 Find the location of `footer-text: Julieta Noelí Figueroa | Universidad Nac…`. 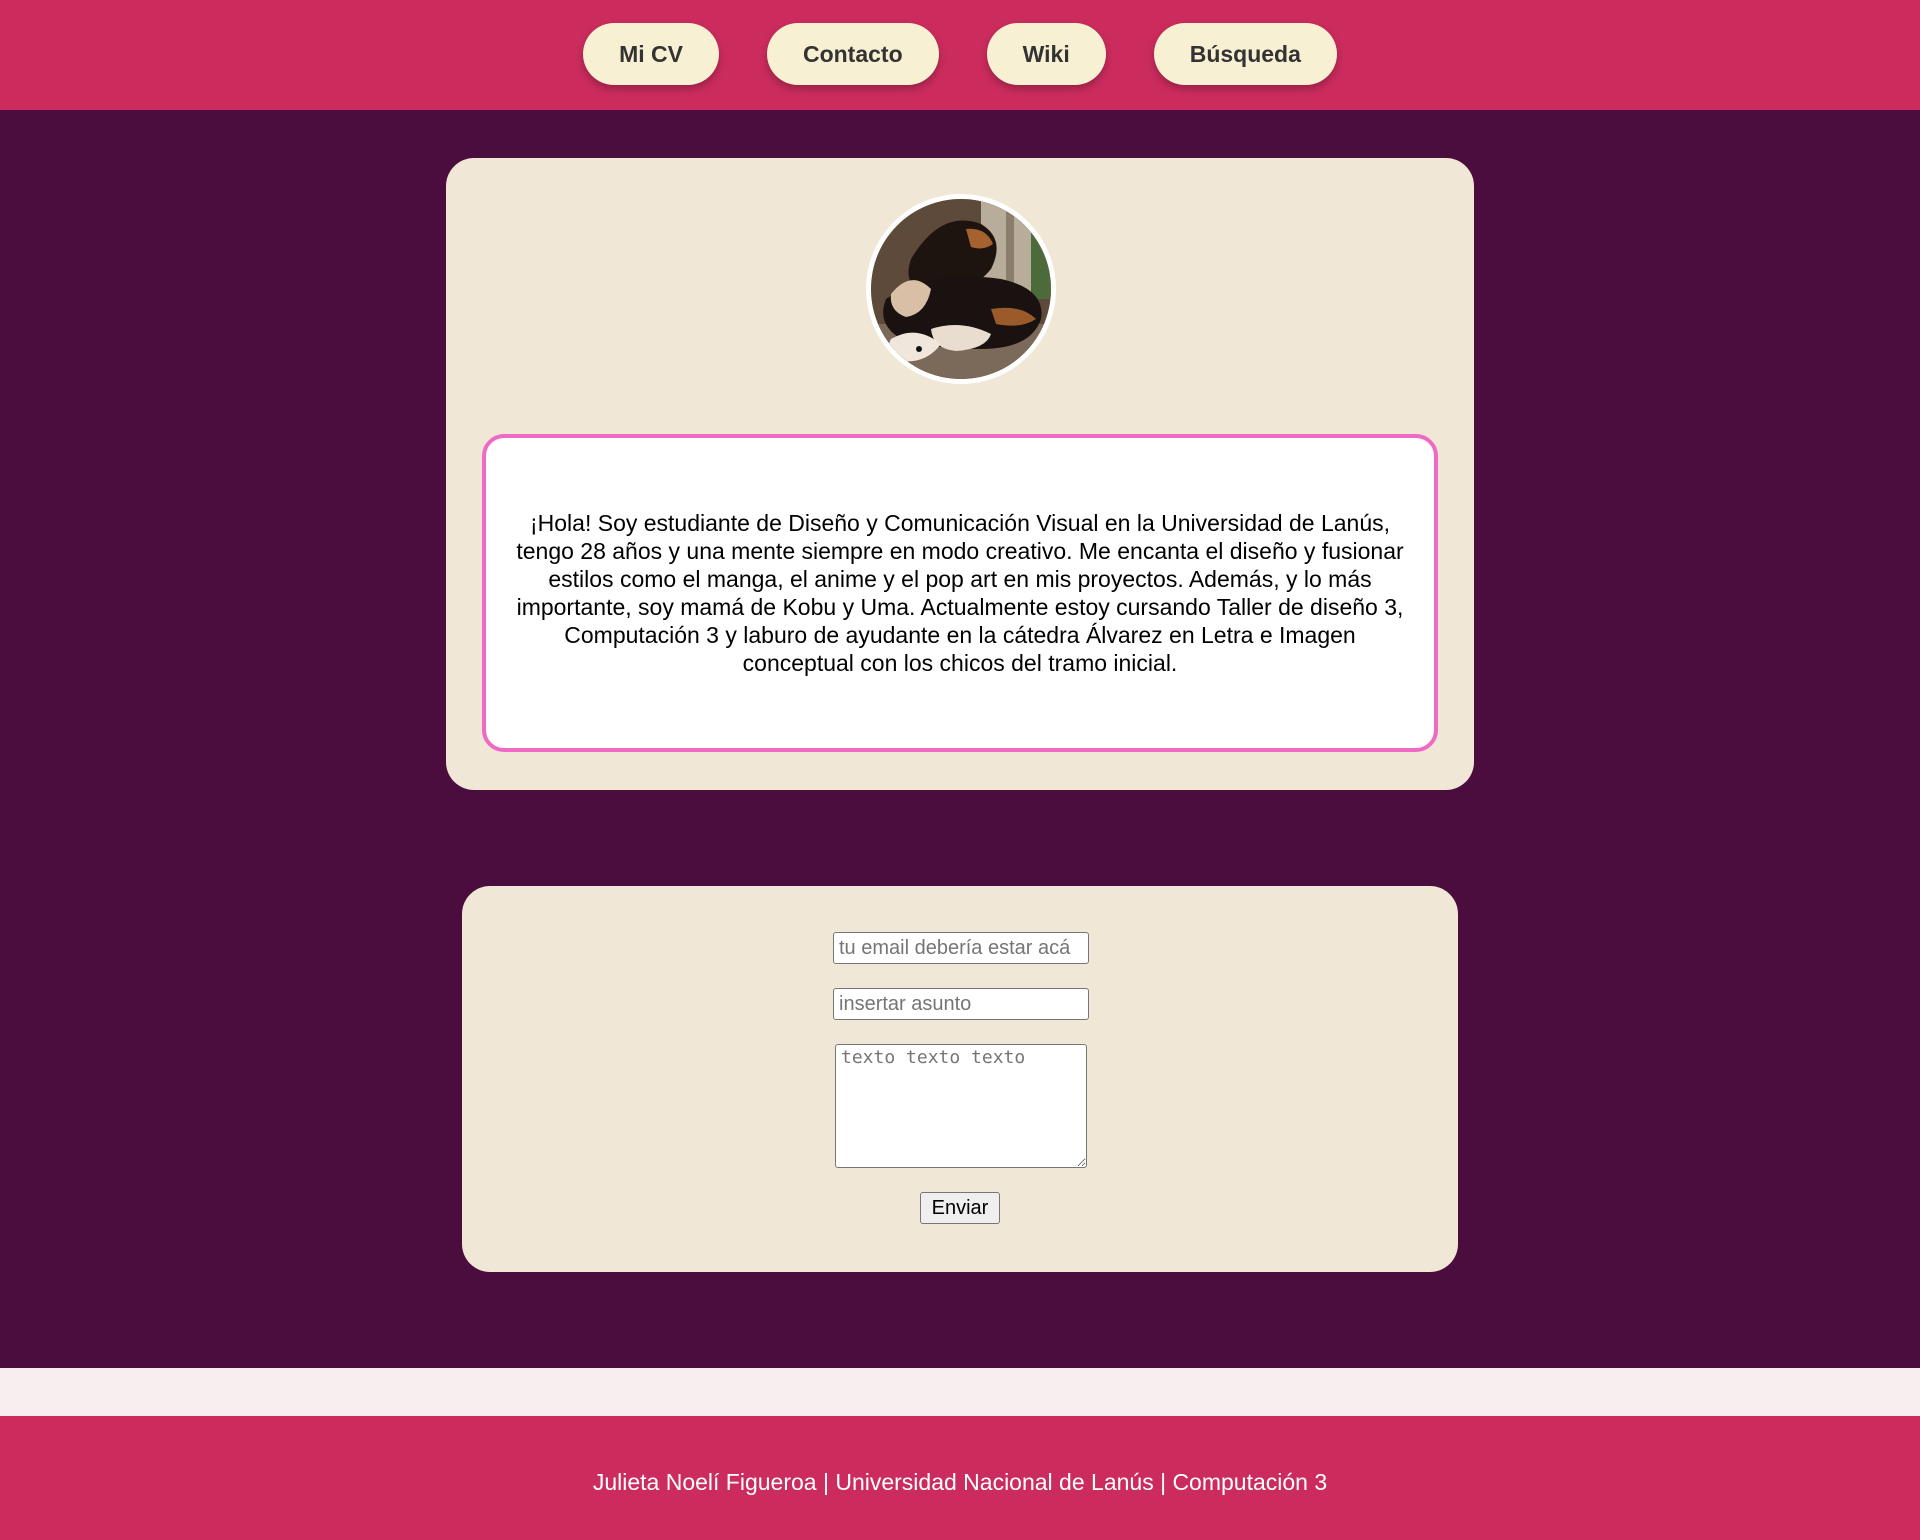

footer-text: Julieta Noelí Figueroa | Universidad Nac… is located at coordinates (960, 1481).